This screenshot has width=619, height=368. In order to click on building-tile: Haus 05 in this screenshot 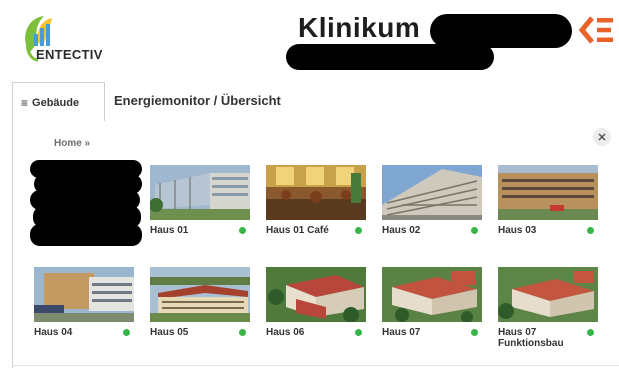, I will do `click(200, 302)`.